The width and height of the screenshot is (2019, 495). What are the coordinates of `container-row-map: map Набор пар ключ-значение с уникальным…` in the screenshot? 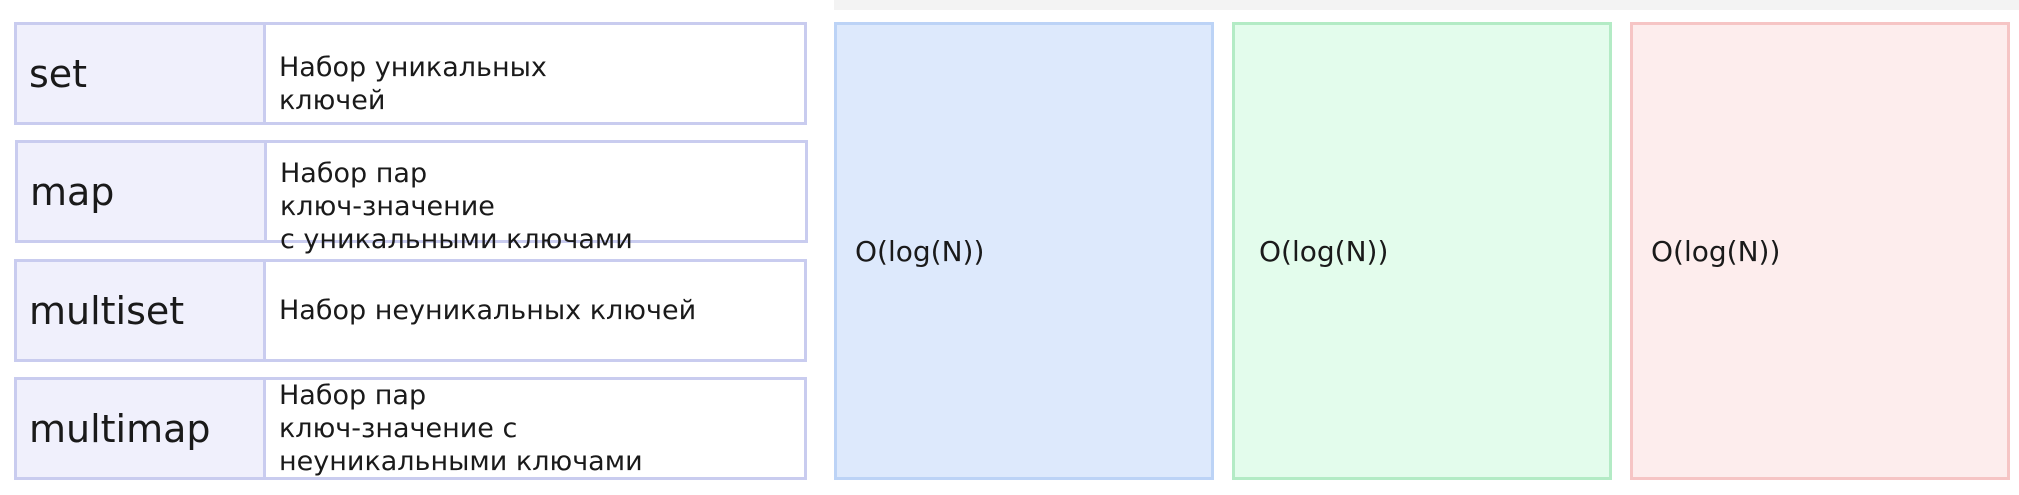 It's located at (411, 197).